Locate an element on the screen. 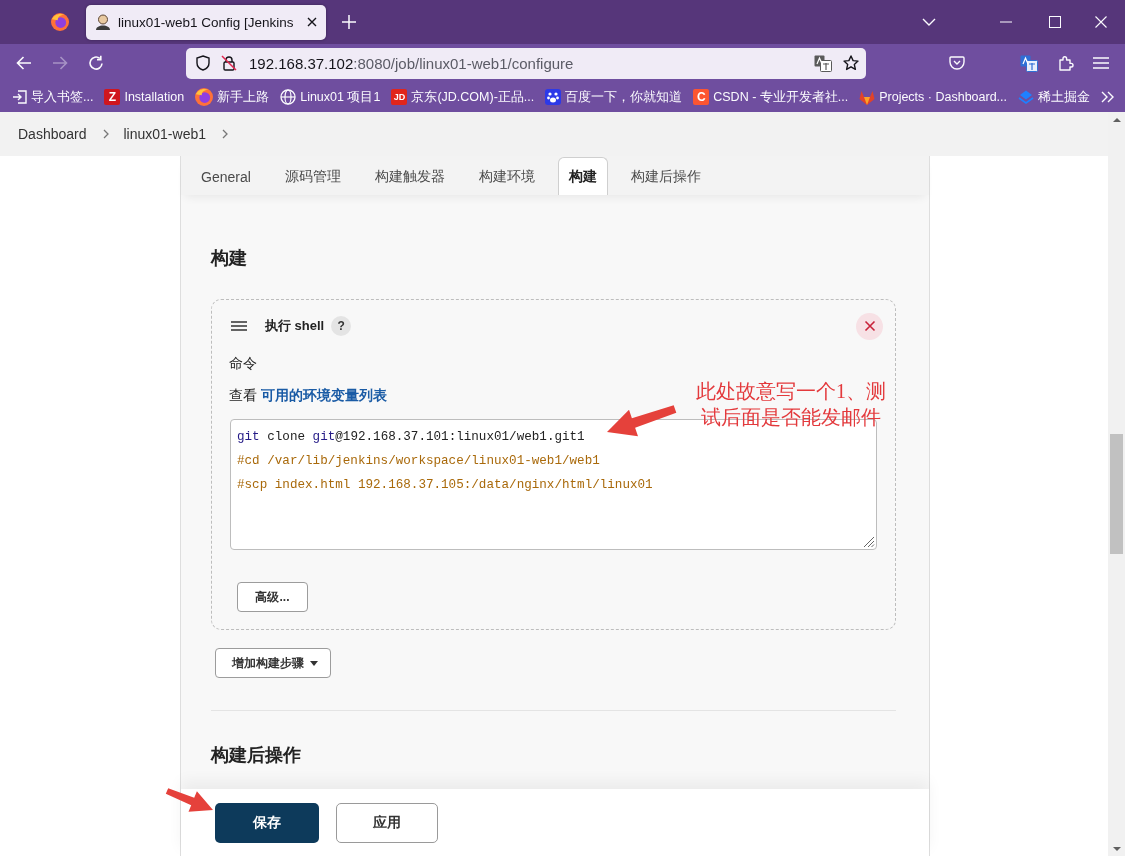  code-line: #scp index.html 192.168.37.105:/data/nginx/html/linux01 is located at coordinates (445, 485).